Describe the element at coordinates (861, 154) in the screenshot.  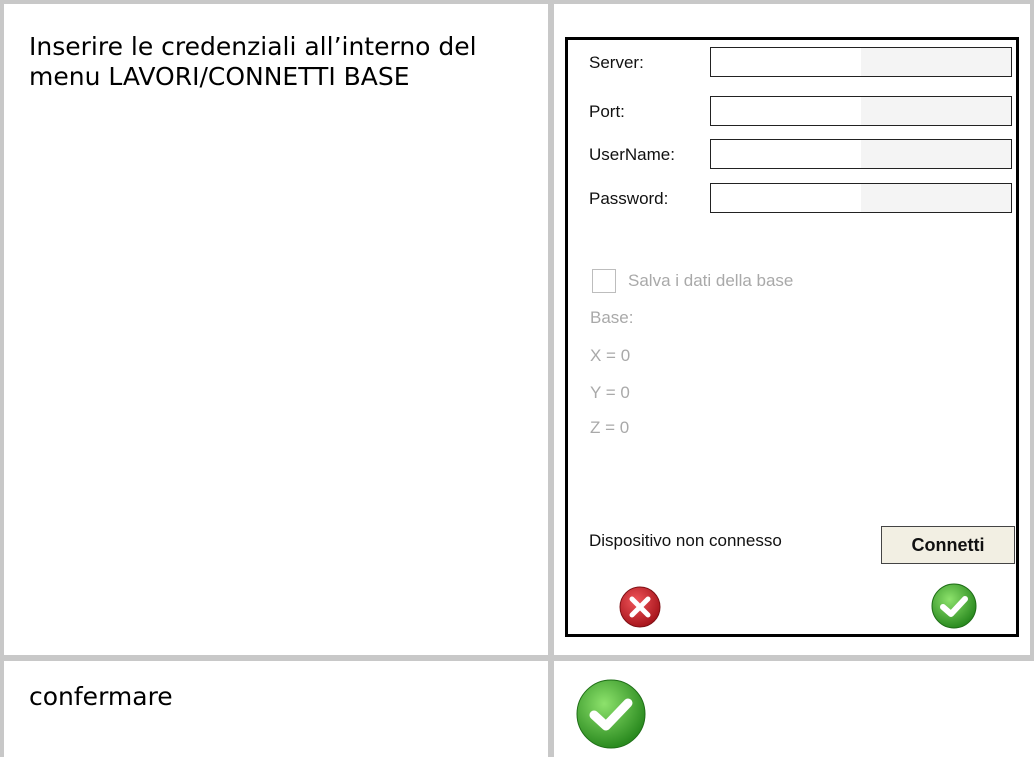
I see `username-input` at that location.